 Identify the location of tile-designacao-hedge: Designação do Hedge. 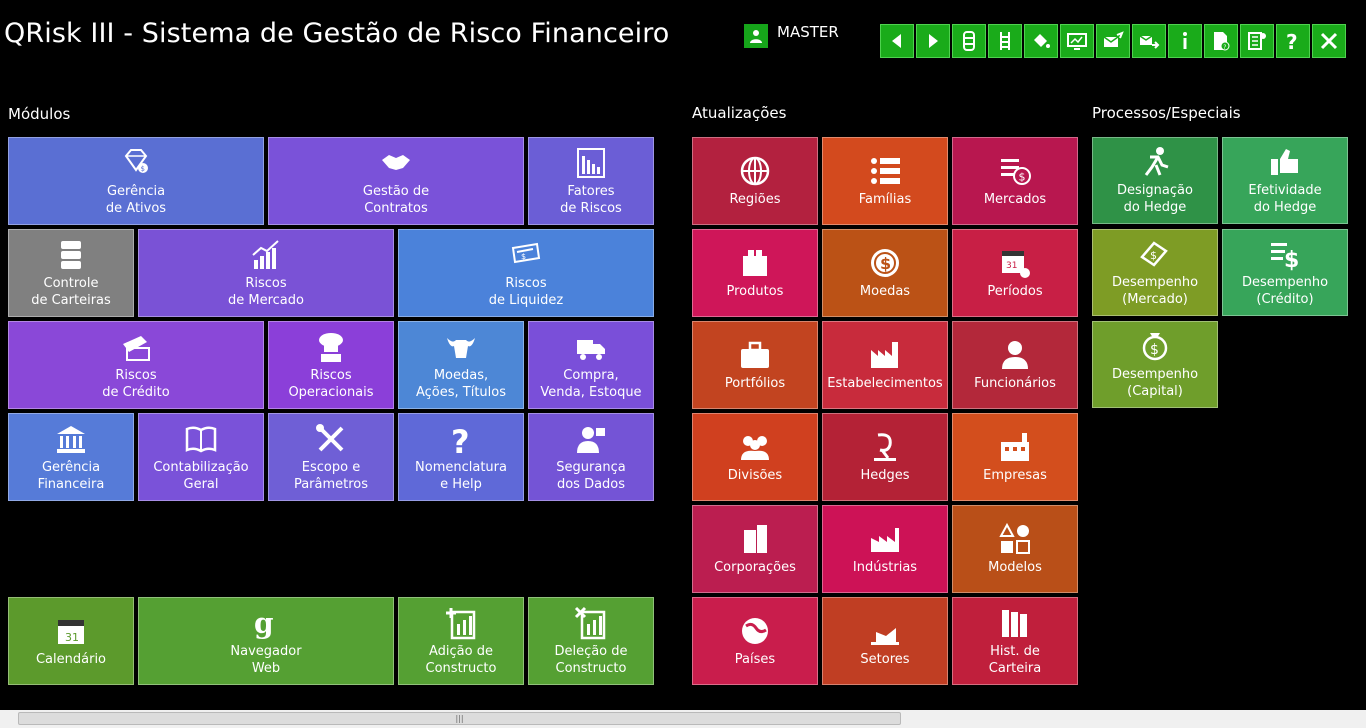
(1155, 180).